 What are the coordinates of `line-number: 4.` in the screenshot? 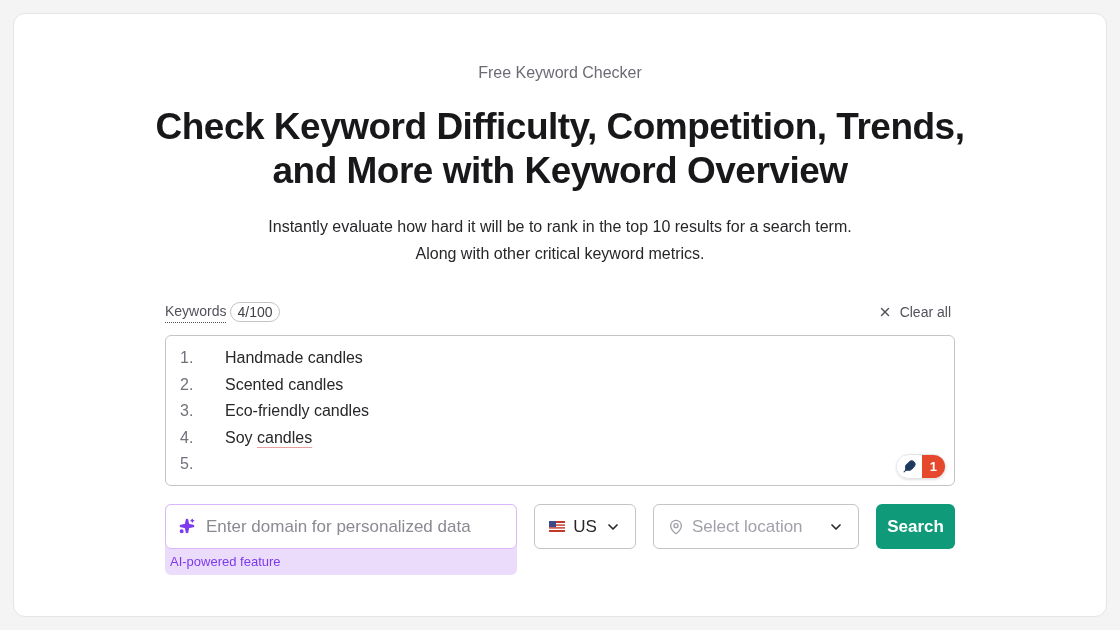 It's located at (187, 437).